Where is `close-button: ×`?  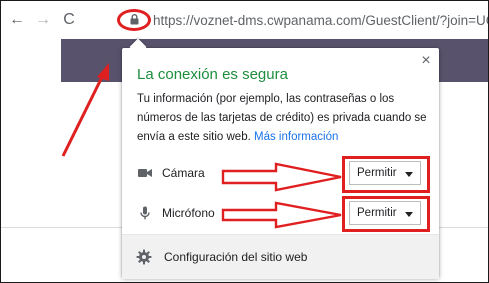 close-button: × is located at coordinates (426, 61).